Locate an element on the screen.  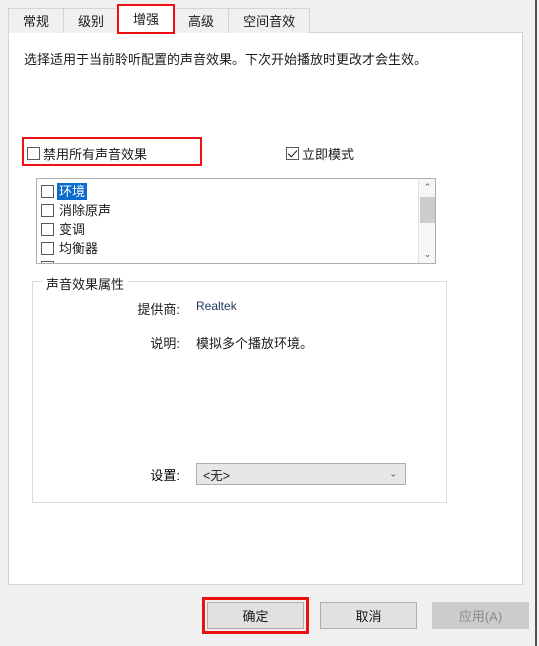
list-item-label: 变调 is located at coordinates (72, 229).